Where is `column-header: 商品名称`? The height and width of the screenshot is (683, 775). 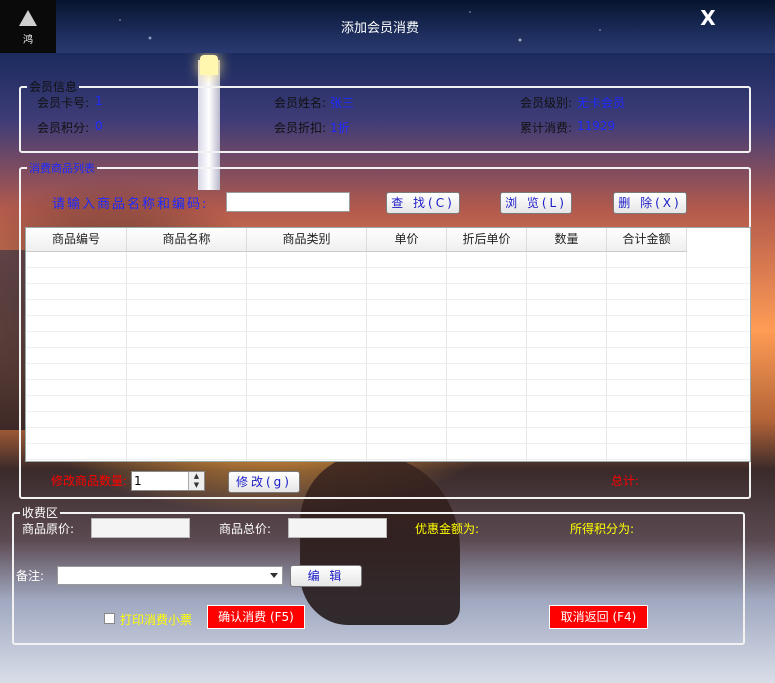 column-header: 商品名称 is located at coordinates (187, 239).